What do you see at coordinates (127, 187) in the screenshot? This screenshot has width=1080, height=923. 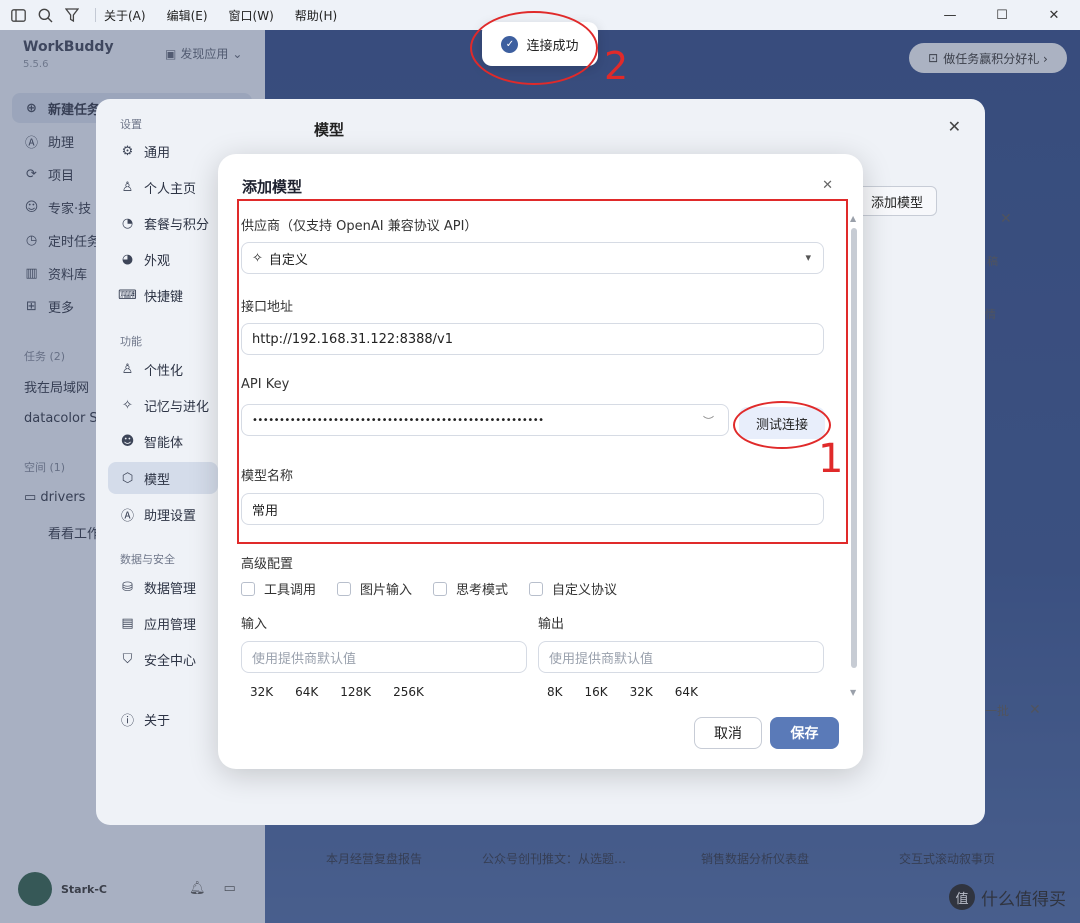 I see `person-icon: ♙` at bounding box center [127, 187].